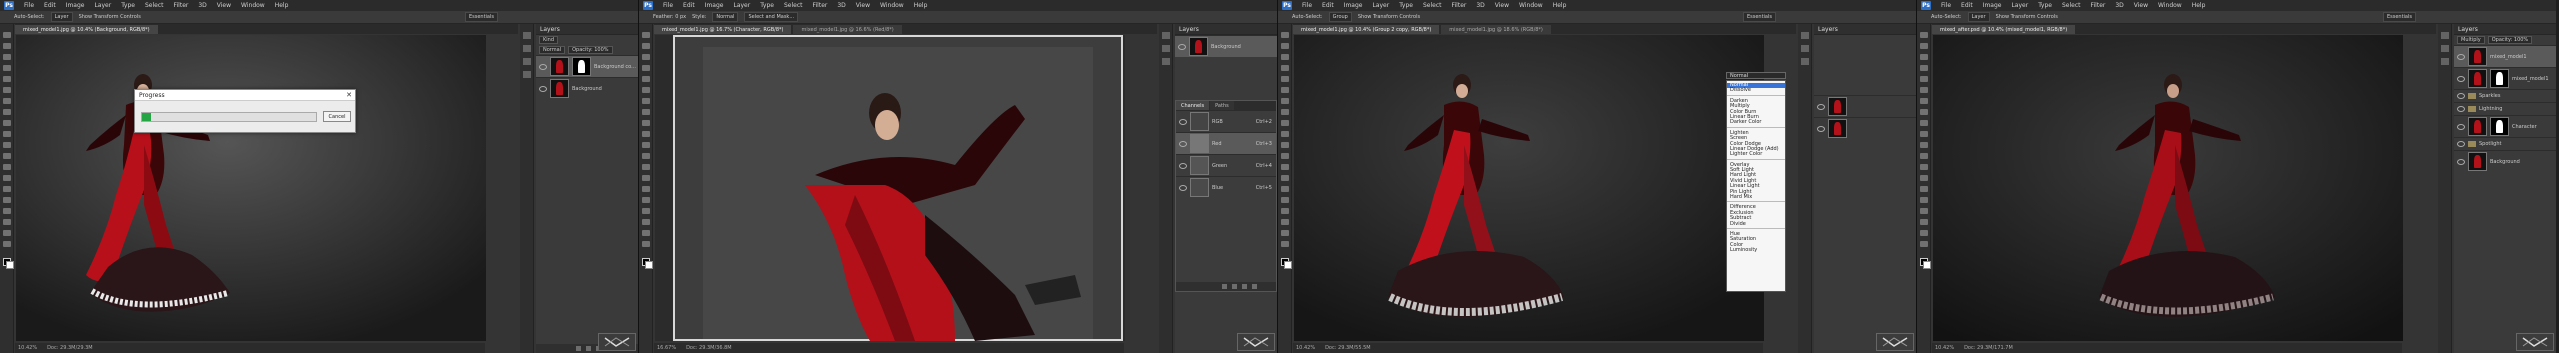  What do you see at coordinates (6, 145) in the screenshot?
I see `eraser-tool-icon` at bounding box center [6, 145].